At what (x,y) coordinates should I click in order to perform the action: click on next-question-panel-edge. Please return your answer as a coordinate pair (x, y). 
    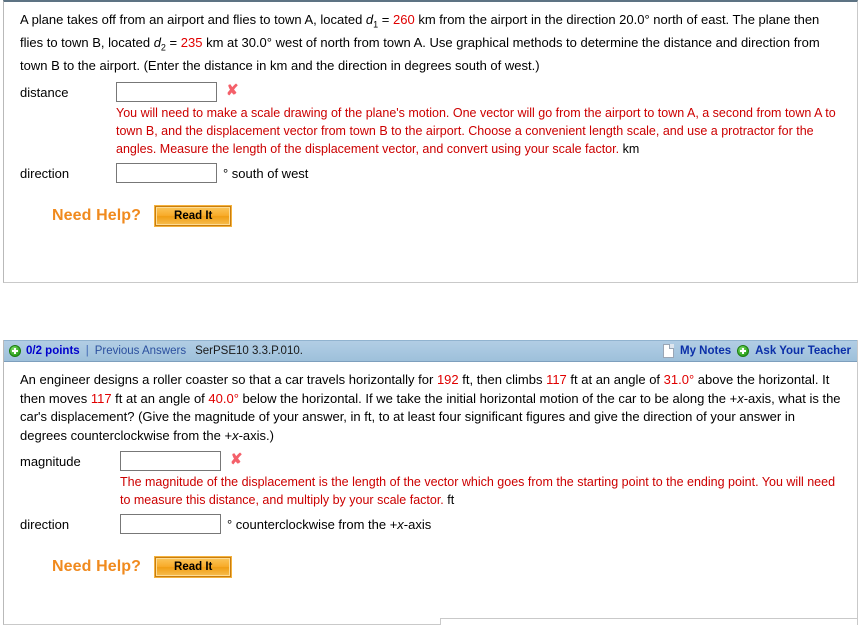
    Looking at the image, I should click on (649, 621).